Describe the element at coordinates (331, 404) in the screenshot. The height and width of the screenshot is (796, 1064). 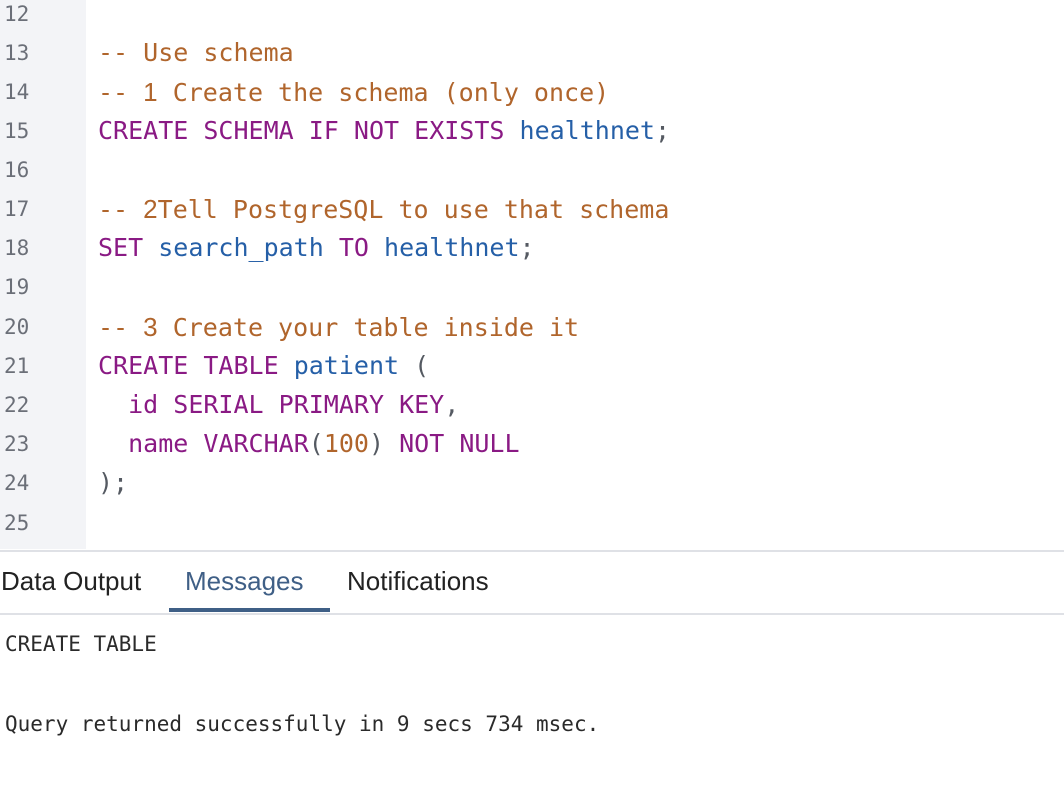
I see `keyword: PRIMARY` at that location.